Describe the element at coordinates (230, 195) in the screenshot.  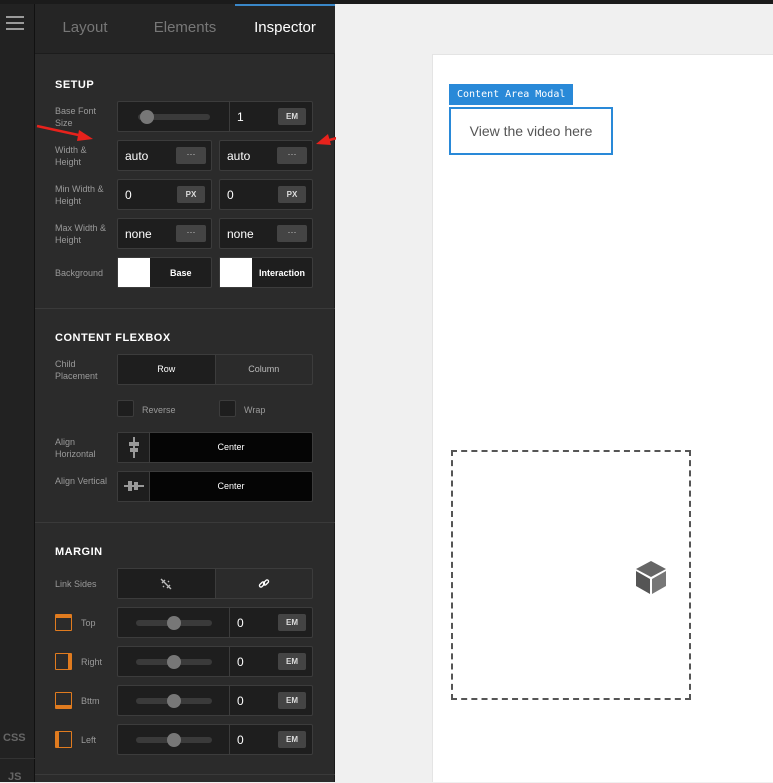
I see `min-height-value: 0` at that location.